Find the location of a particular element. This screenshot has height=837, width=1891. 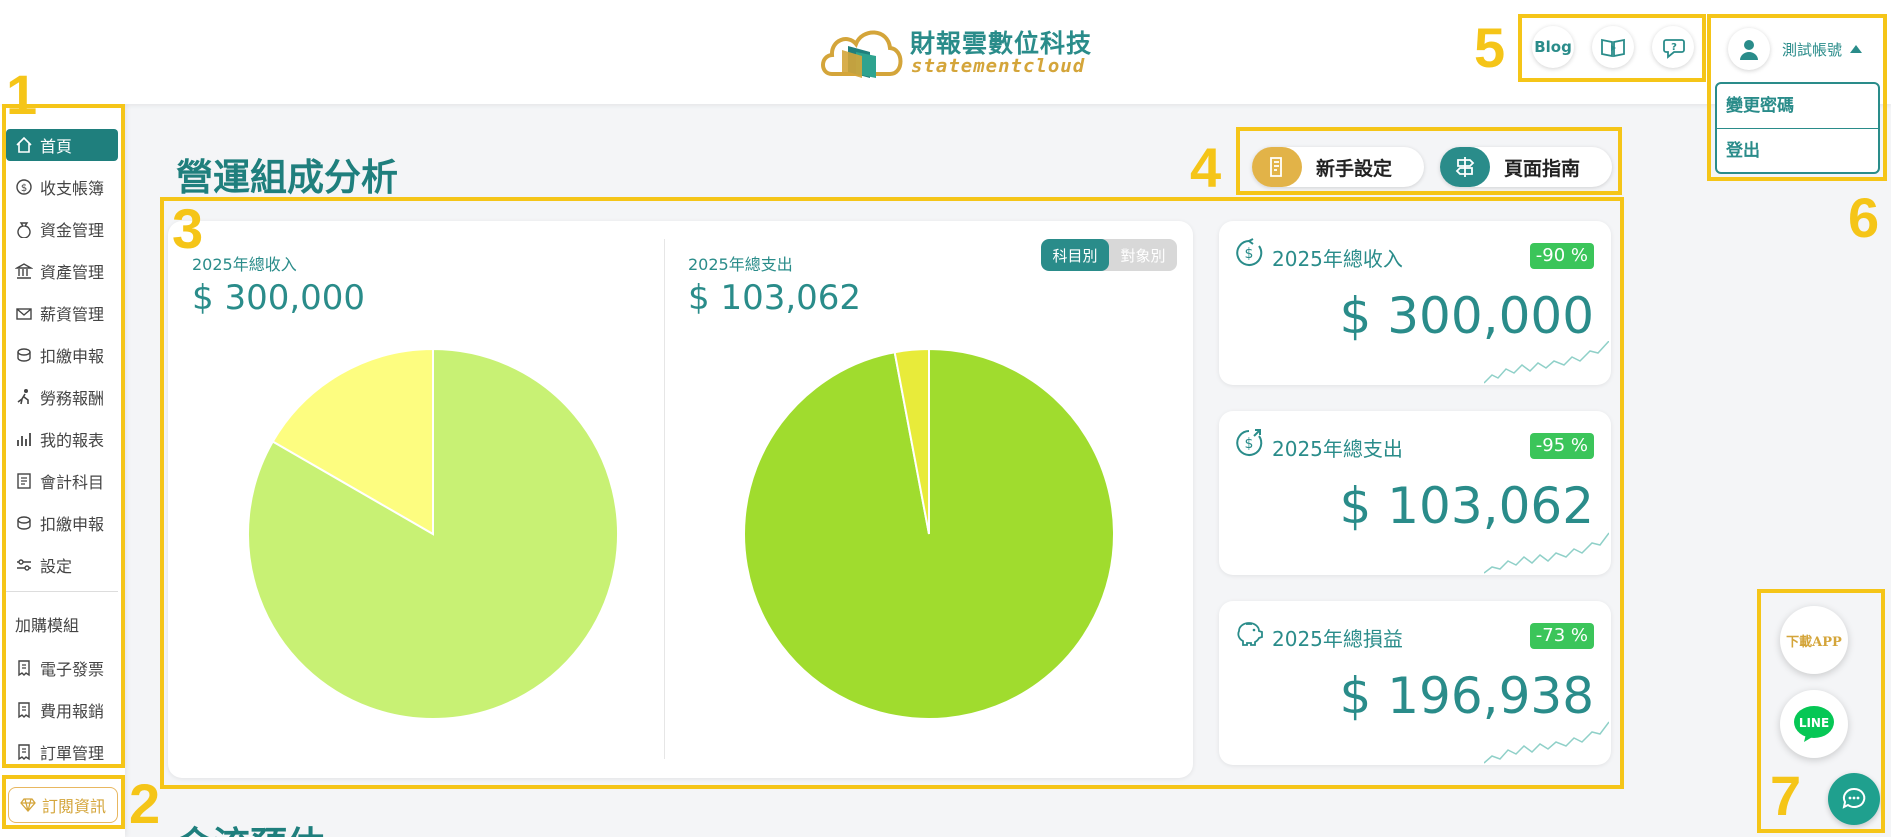

video-book-icon is located at coordinates (1613, 48).